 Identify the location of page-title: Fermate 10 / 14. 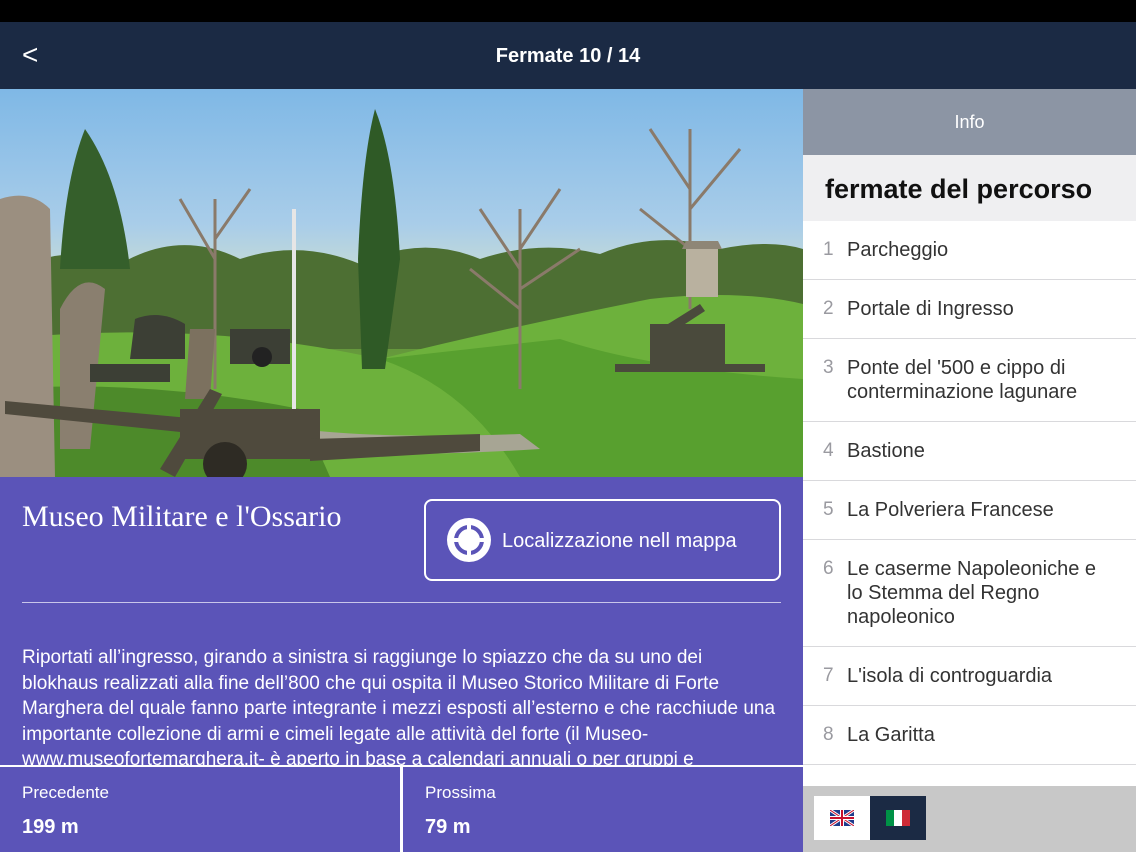
(568, 56).